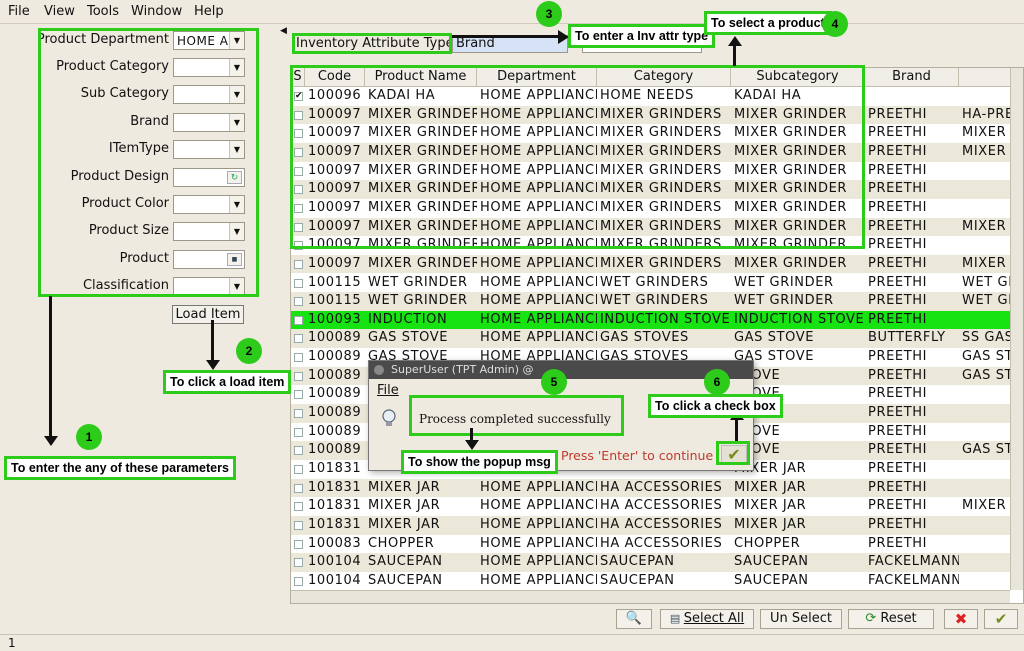 The image size is (1024, 651). I want to click on annotation-number-6: 6, so click(717, 382).